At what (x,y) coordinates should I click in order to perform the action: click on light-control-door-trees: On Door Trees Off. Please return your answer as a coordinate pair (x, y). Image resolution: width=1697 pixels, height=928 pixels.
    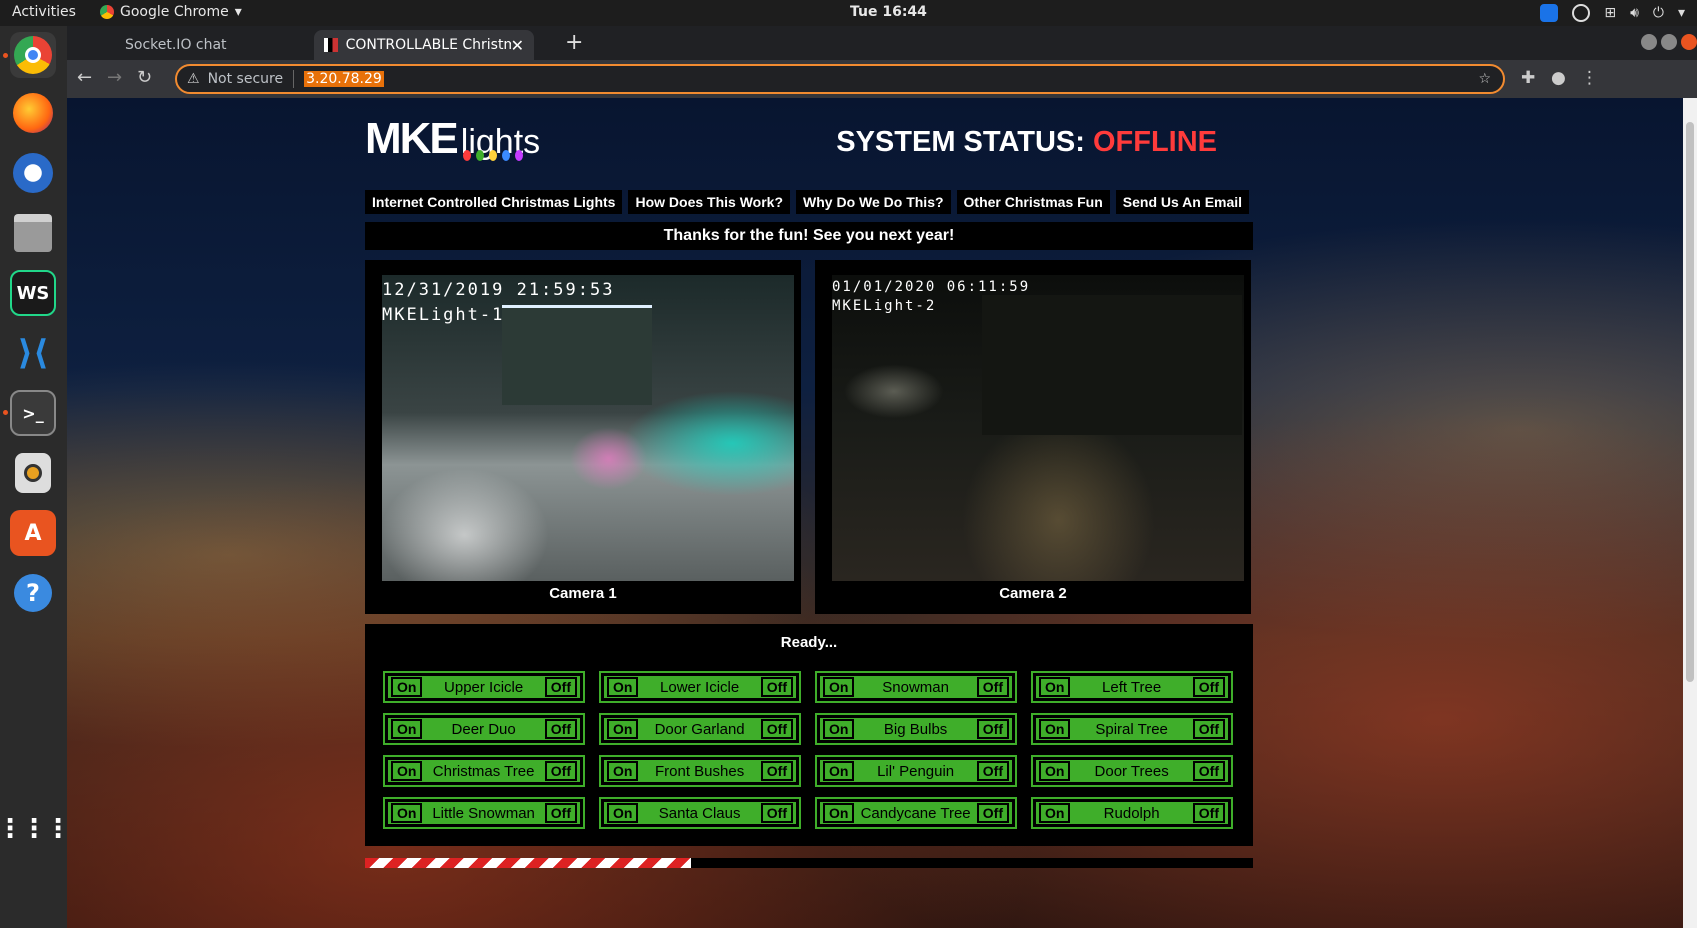
    Looking at the image, I should click on (1132, 771).